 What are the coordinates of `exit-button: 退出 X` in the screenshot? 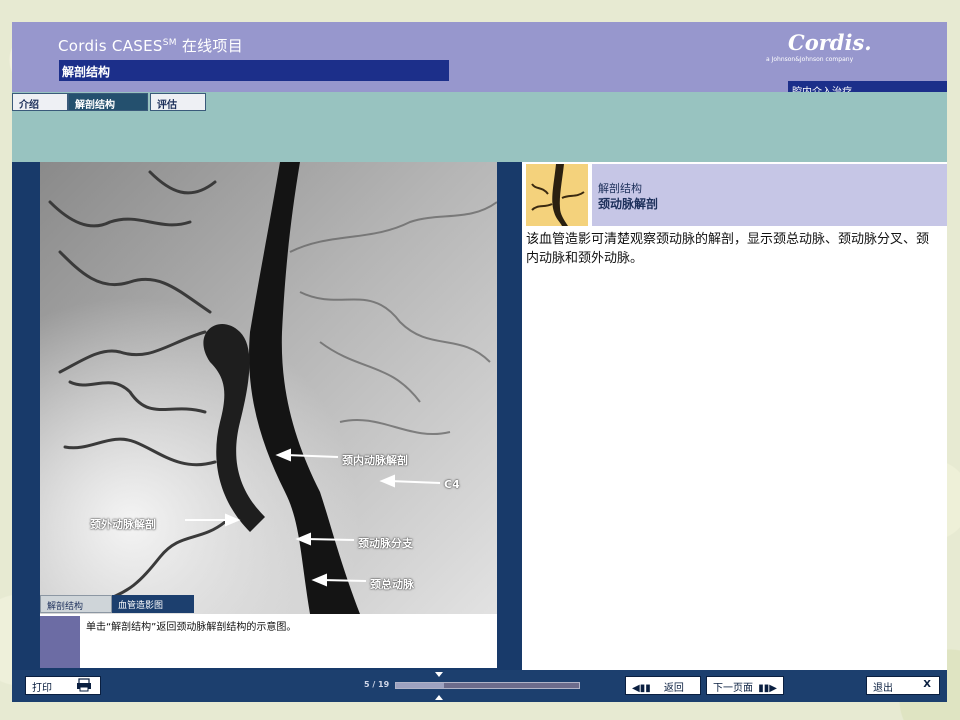 It's located at (903, 685).